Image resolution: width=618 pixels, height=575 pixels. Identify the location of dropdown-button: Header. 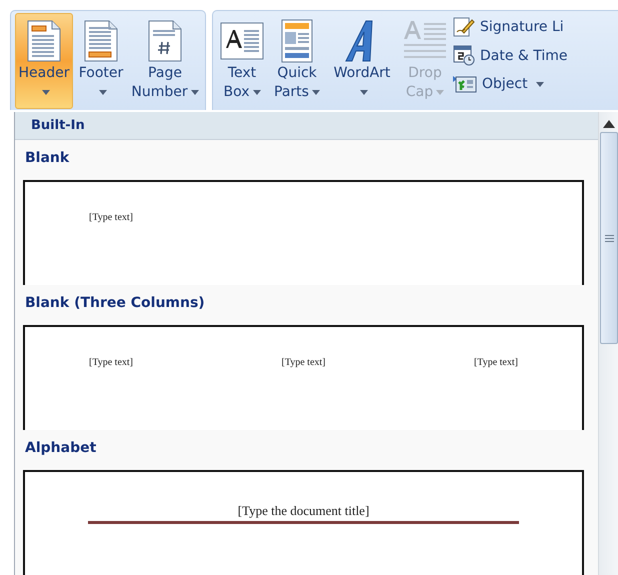
(44, 61).